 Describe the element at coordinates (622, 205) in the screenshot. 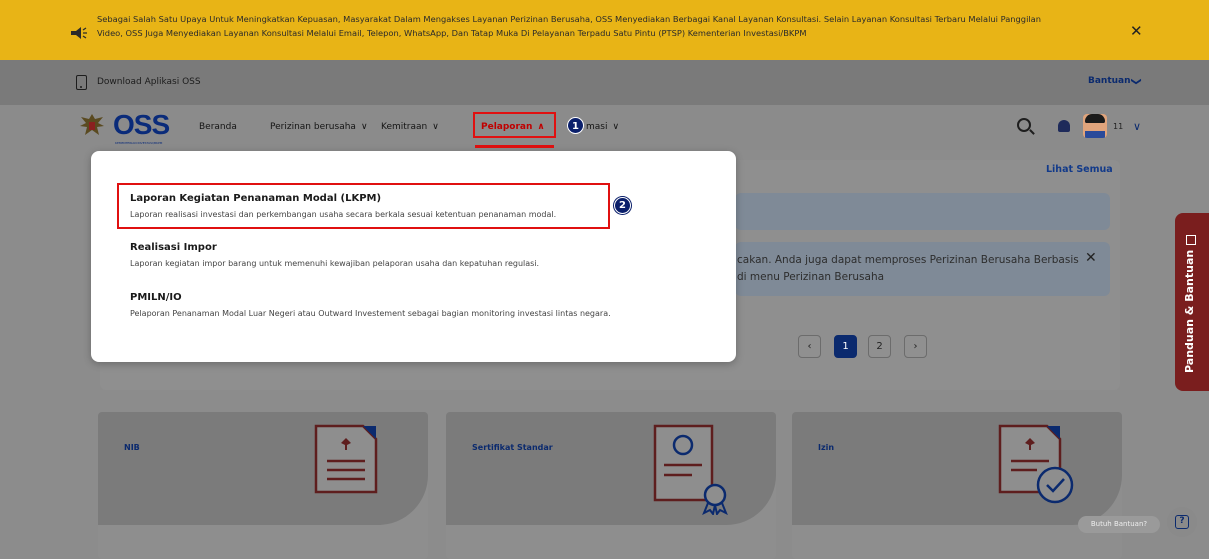

I see `step-badge-2: 2` at that location.